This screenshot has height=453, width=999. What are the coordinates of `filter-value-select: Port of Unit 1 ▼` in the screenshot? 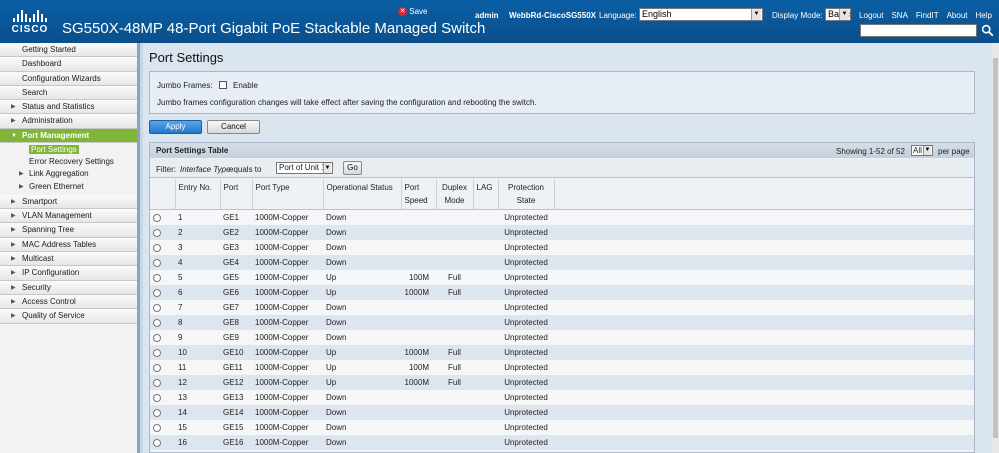 It's located at (304, 168).